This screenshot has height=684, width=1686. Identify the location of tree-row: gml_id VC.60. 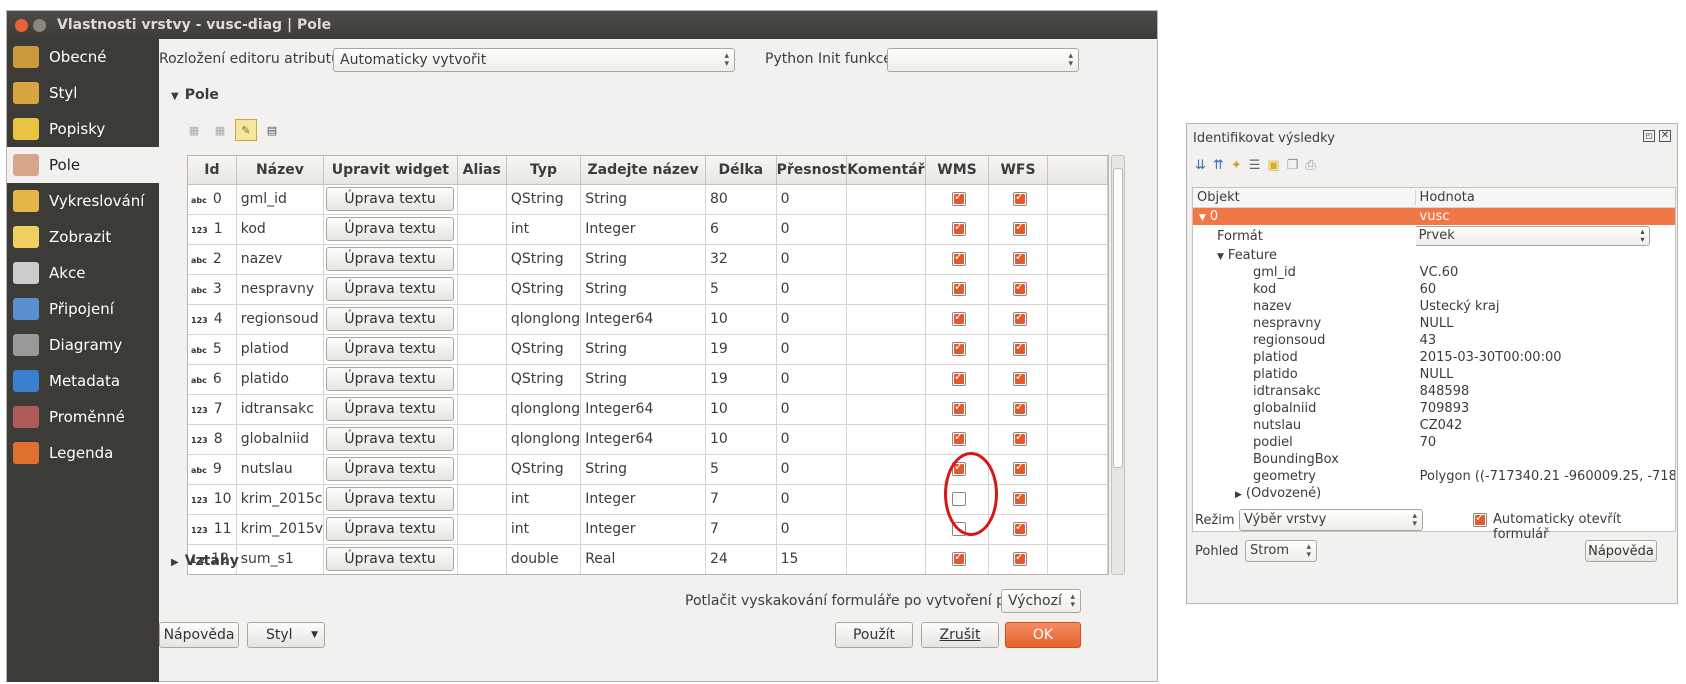
(1434, 272).